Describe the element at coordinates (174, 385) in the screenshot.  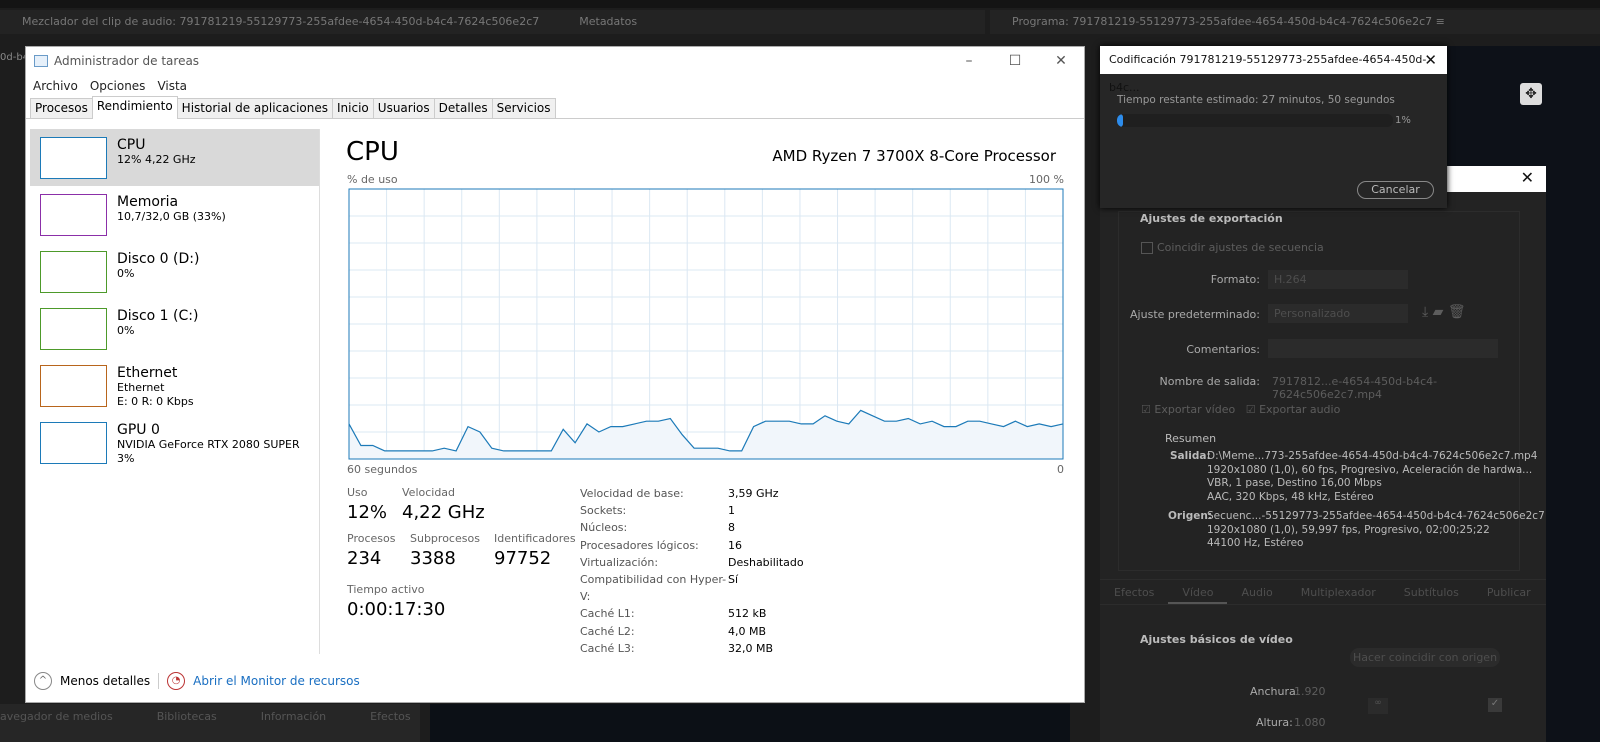
I see `sidebar-item-ethernet: Ethernet Ethernet E: 0 R: 0 Kbps` at that location.